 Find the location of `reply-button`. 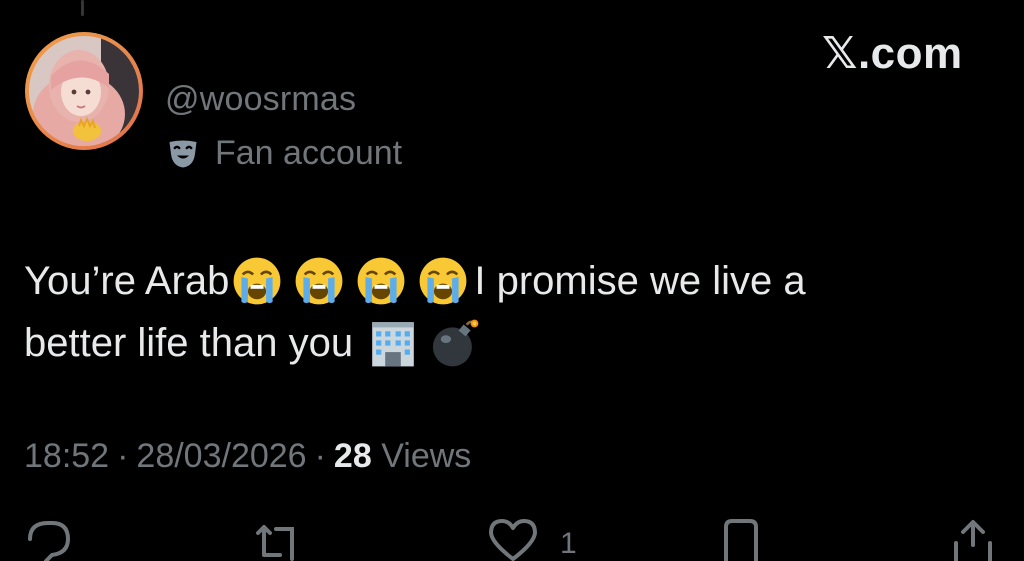

reply-button is located at coordinates (49, 538).